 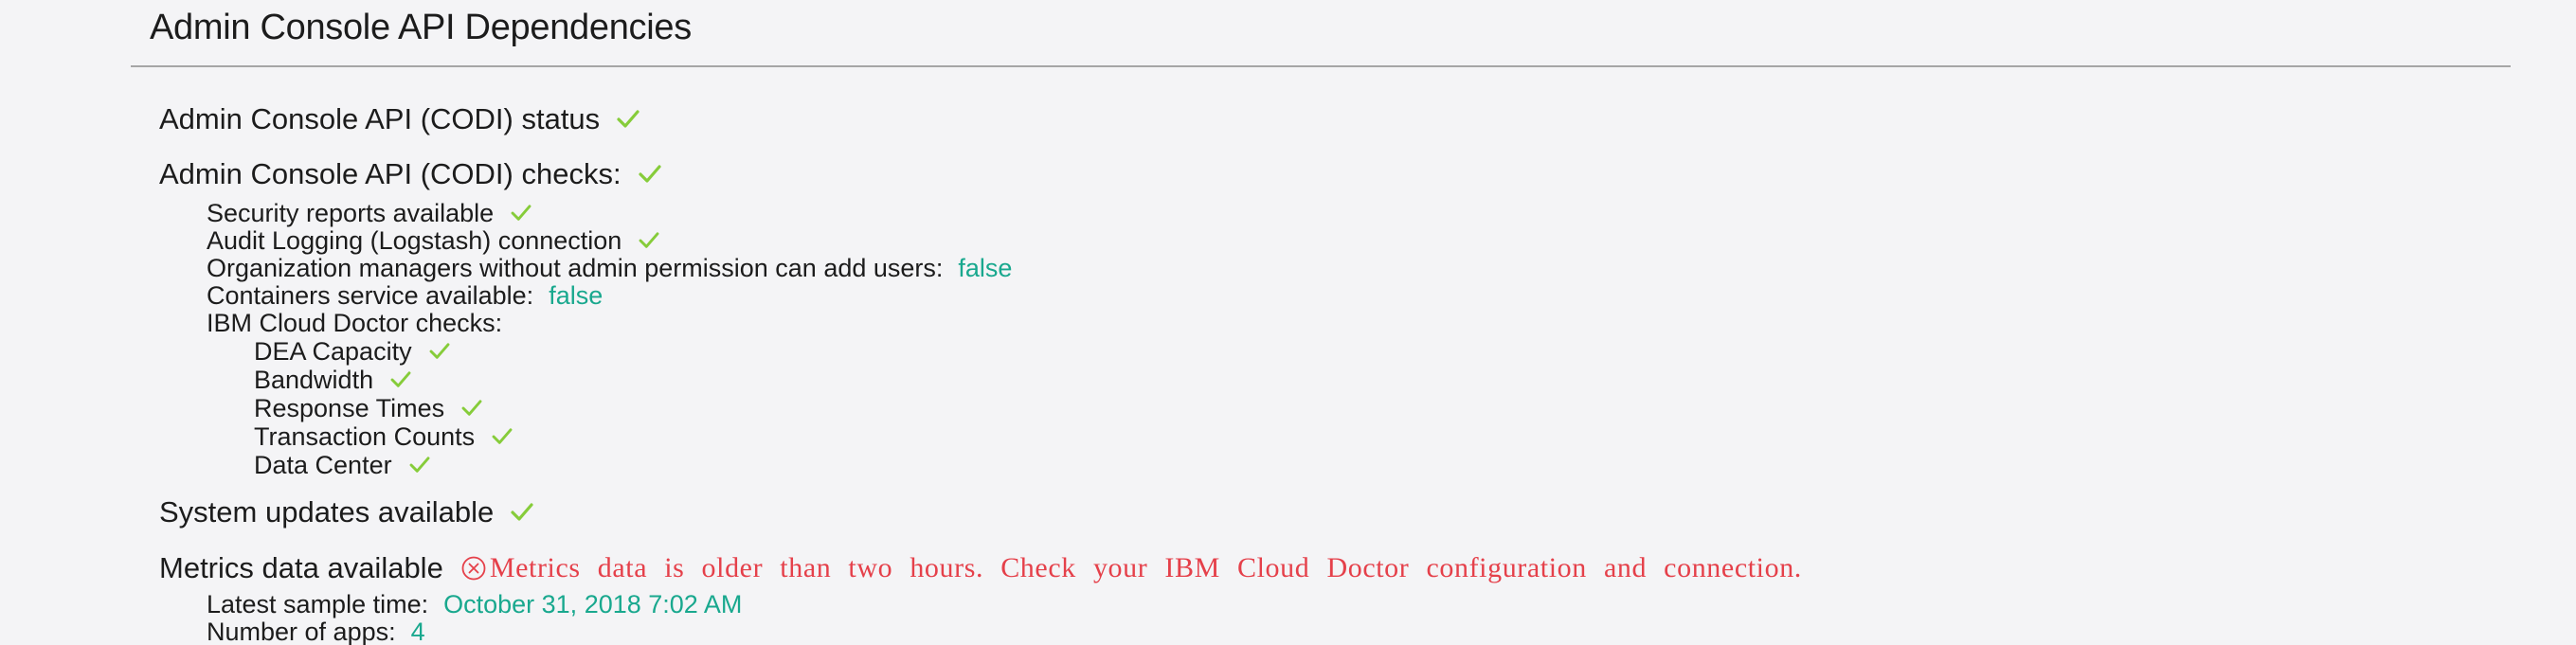 What do you see at coordinates (314, 379) in the screenshot?
I see `doctor-item-label: Bandwidth` at bounding box center [314, 379].